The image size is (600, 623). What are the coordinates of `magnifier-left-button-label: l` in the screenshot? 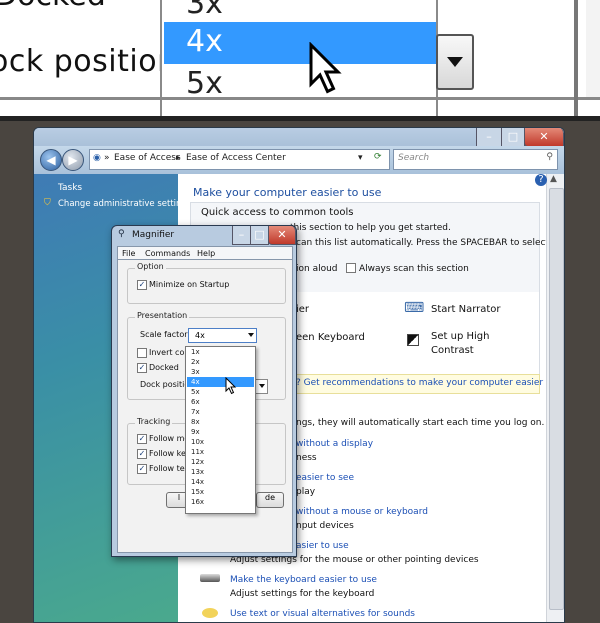 It's located at (179, 497).